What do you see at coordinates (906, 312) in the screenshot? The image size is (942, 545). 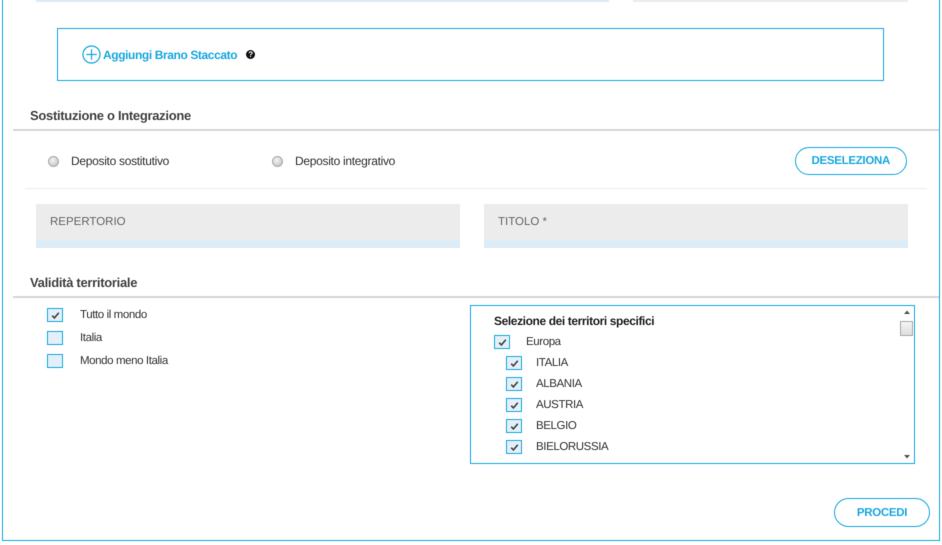 I see `scroll-up-icon` at bounding box center [906, 312].